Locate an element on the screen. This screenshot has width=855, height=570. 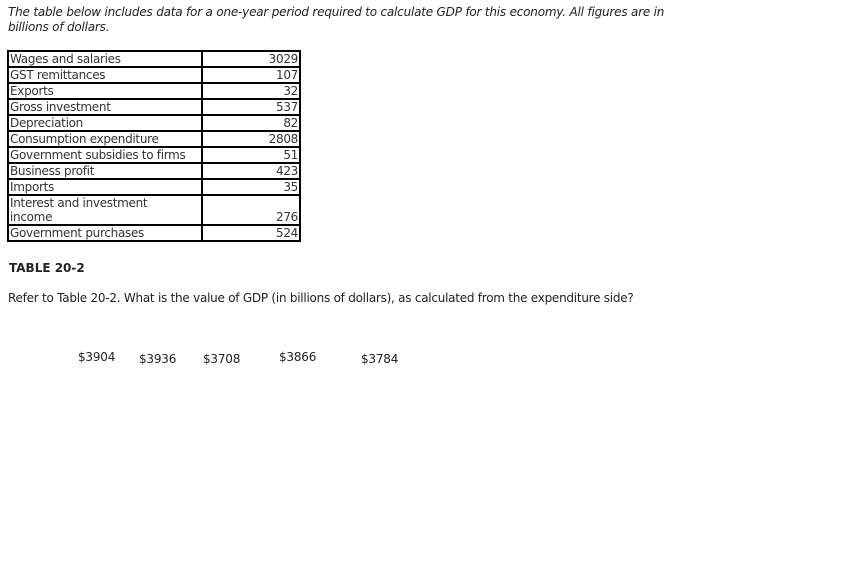
row-label: Wages and salaries is located at coordinates (105, 59).